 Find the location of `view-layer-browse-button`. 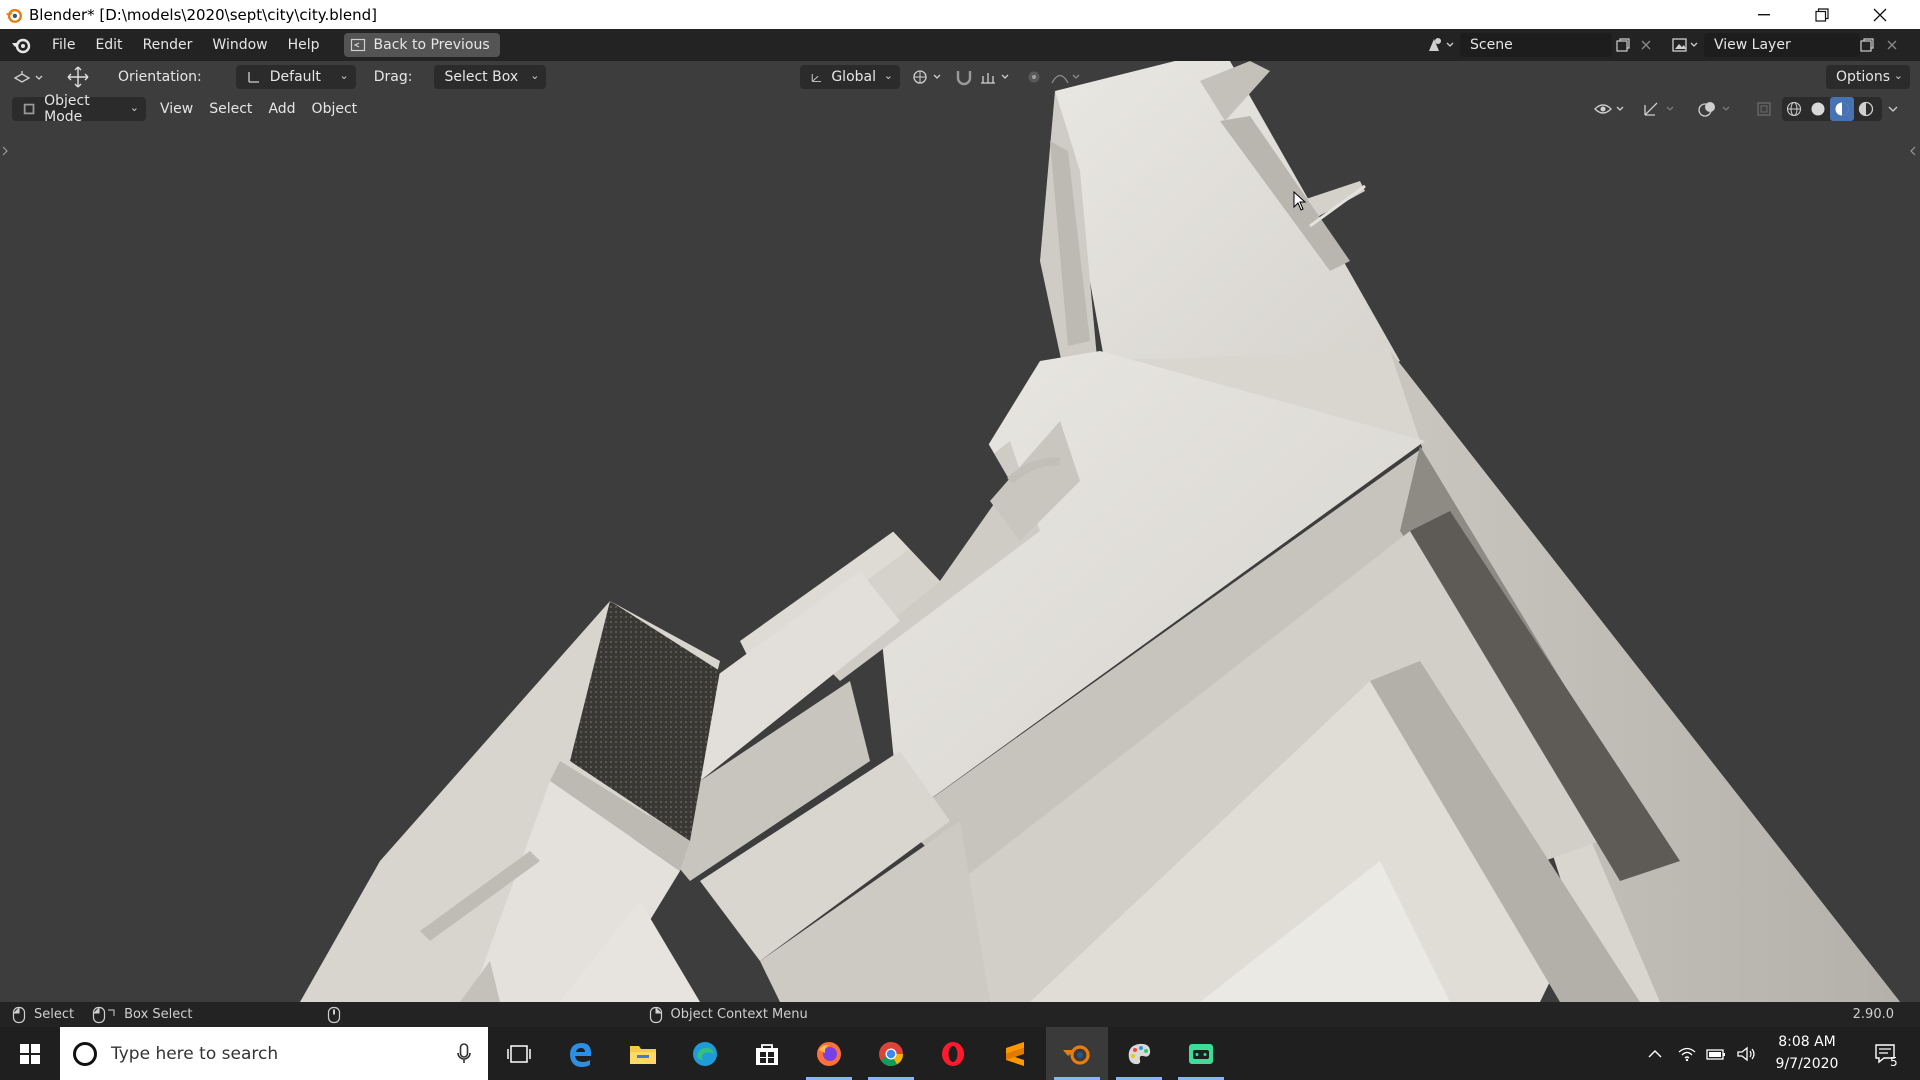

view-layer-browse-button is located at coordinates (1685, 45).